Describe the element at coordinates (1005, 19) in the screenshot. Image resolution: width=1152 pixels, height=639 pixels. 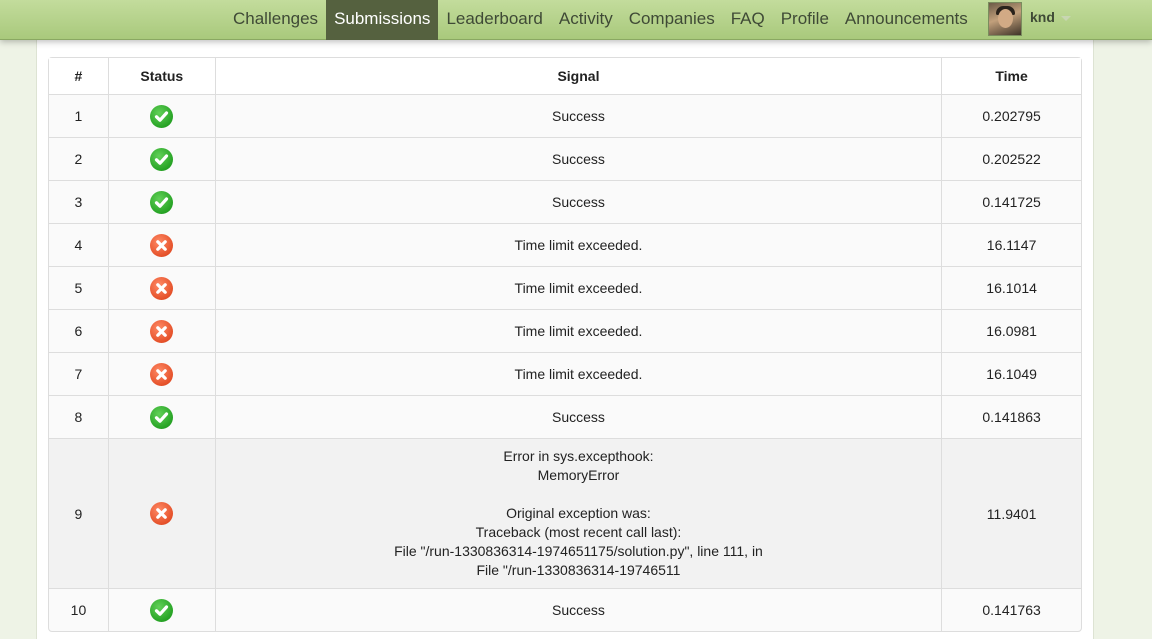
I see `avatar` at that location.